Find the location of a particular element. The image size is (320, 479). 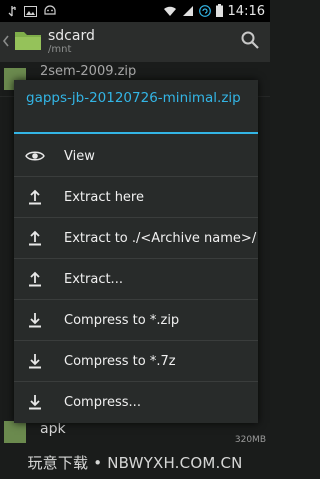

menu-item-view: View is located at coordinates (136, 156).